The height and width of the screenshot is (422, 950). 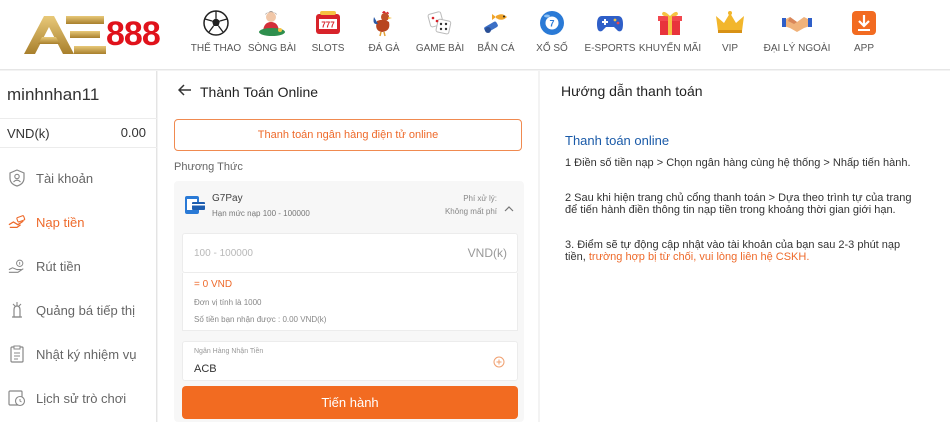 What do you see at coordinates (328, 25) in the screenshot?
I see `svg-text: 777` at bounding box center [328, 25].